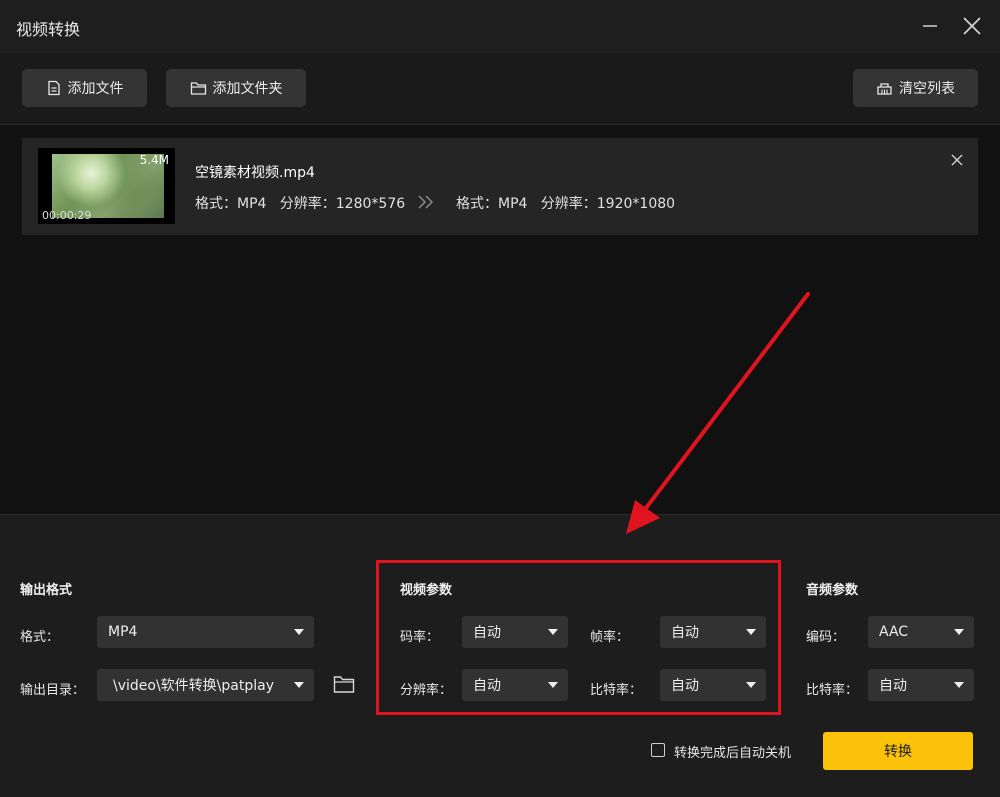 Image resolution: width=1000 pixels, height=797 pixels. Describe the element at coordinates (344, 686) in the screenshot. I see `open-folder-icon` at that location.